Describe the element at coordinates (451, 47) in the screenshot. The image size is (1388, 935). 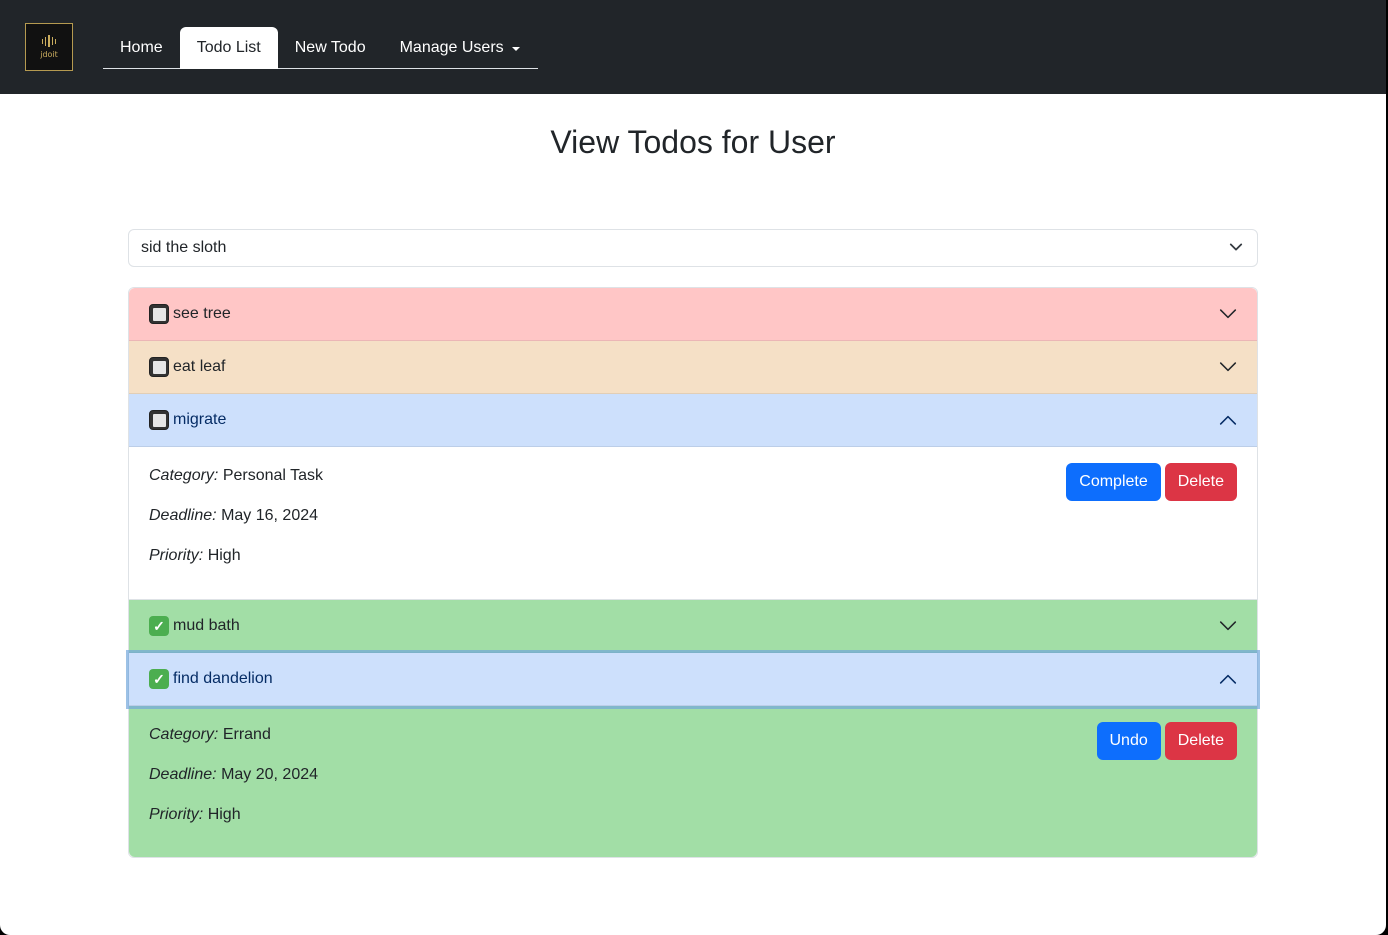
I see `tab-manage-users-label: Manage Users` at that location.